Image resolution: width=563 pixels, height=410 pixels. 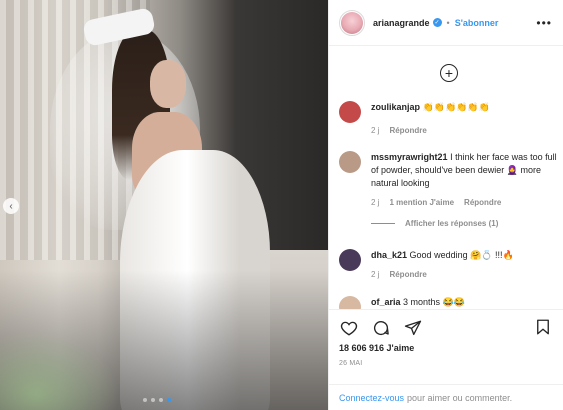 What do you see at coordinates (349, 328) in the screenshot?
I see `heart-icon` at bounding box center [349, 328].